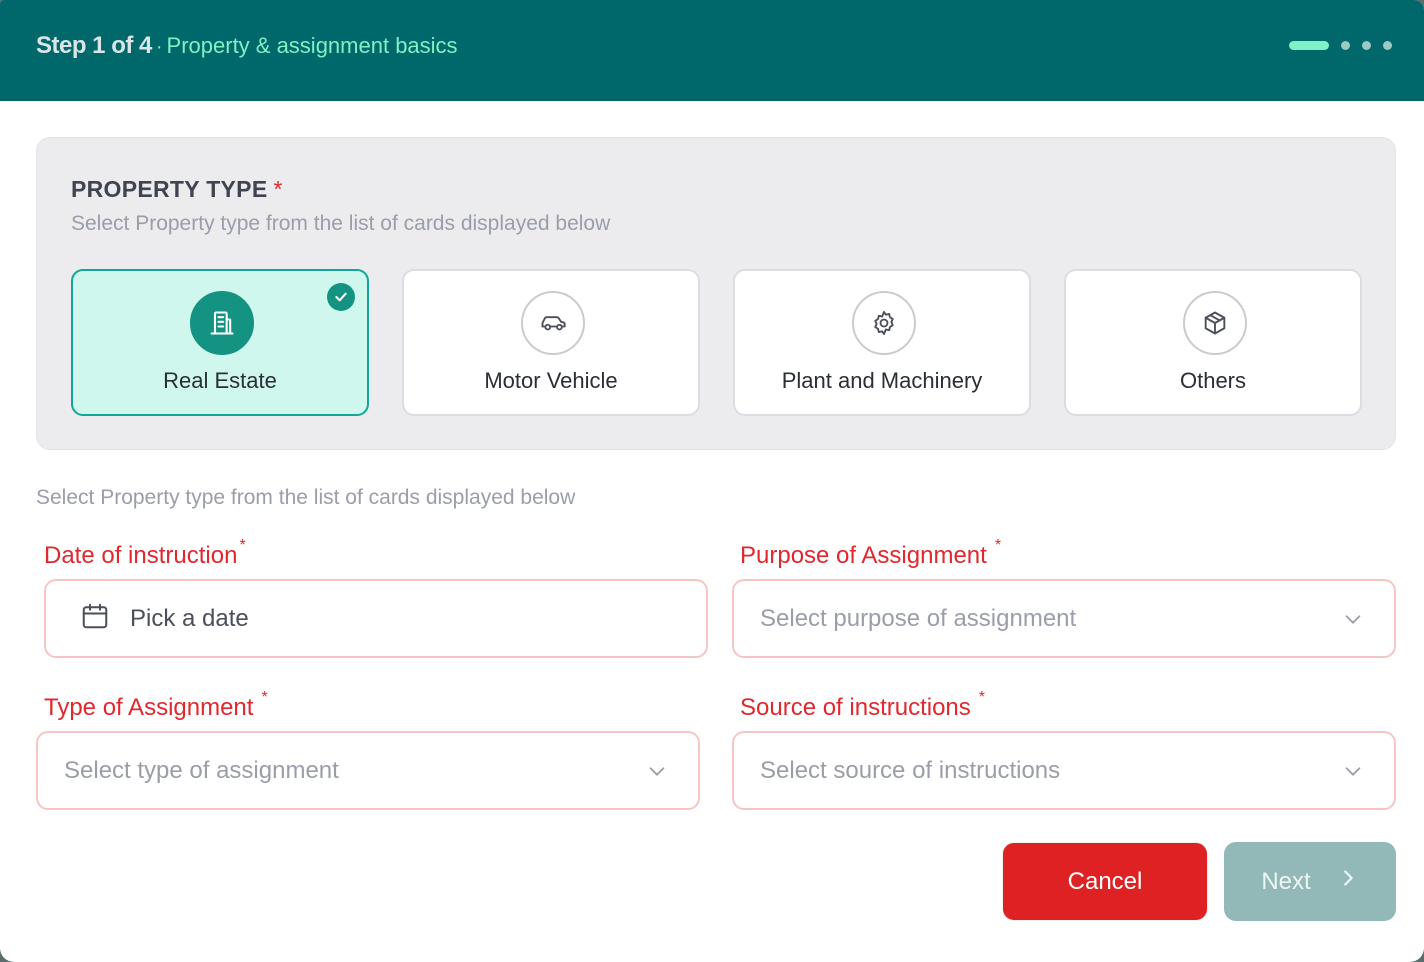  I want to click on cancel-button: Cancel, so click(1105, 881).